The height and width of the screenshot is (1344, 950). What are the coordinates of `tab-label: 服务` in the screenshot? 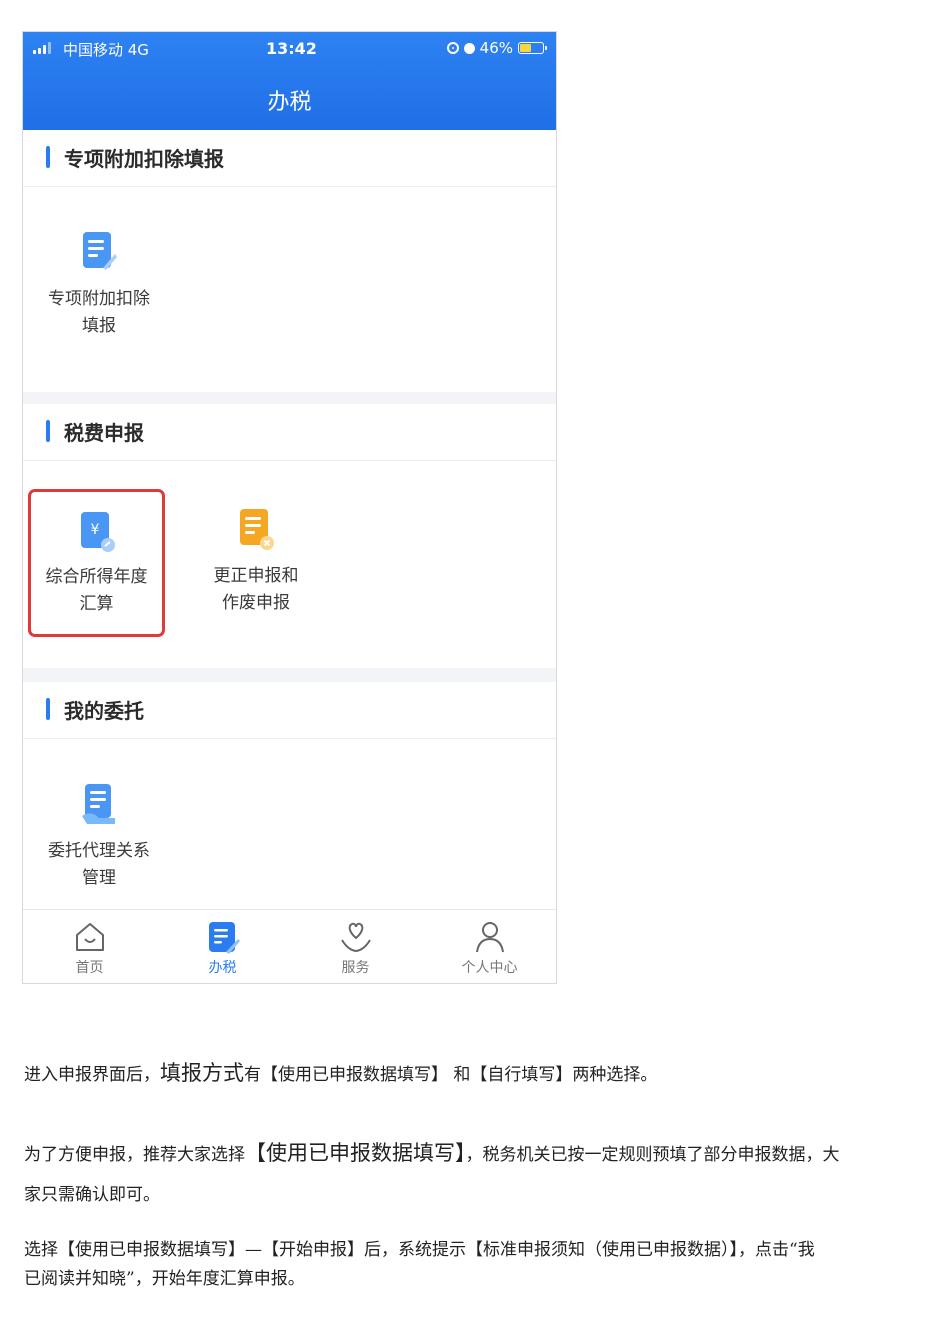 It's located at (355, 968).